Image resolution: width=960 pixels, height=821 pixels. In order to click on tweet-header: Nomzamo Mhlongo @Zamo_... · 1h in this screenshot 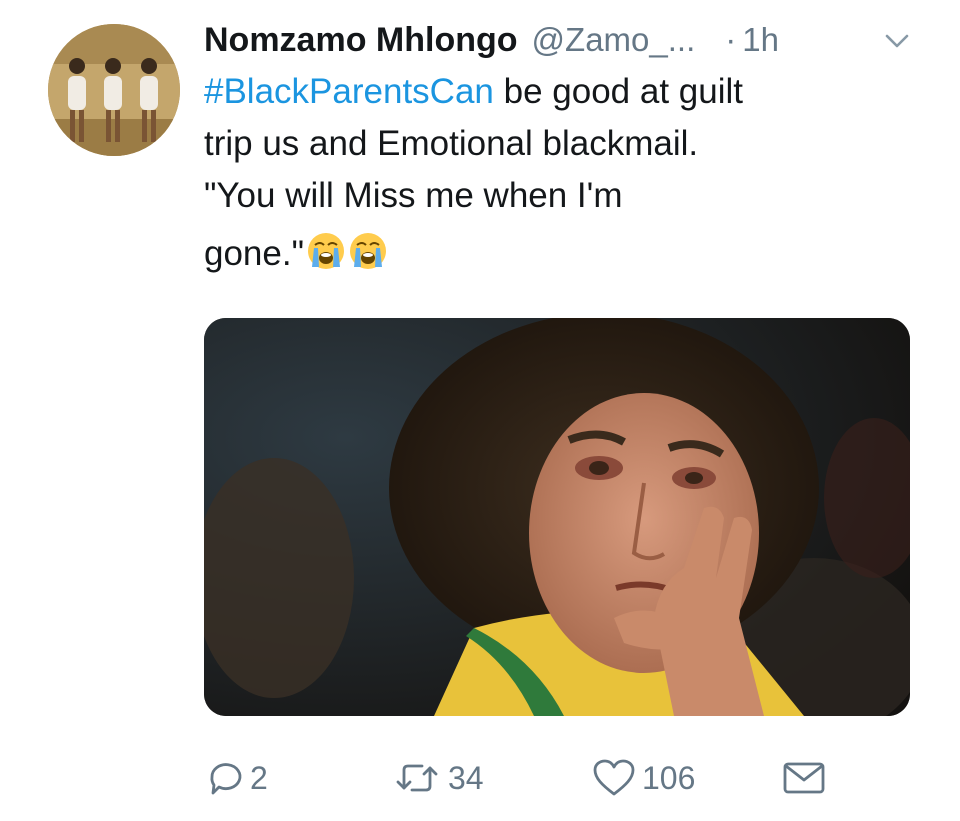, I will do `click(564, 40)`.